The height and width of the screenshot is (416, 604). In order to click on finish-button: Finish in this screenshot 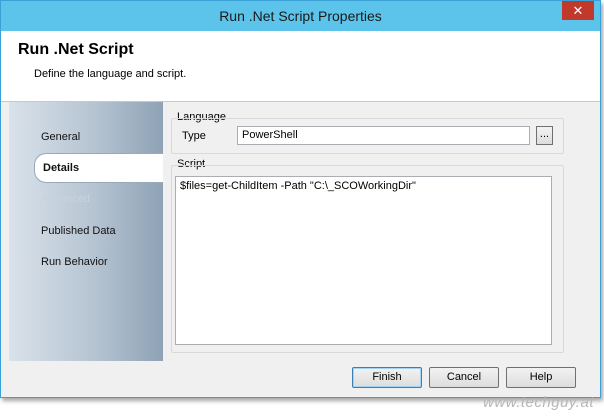, I will do `click(387, 377)`.